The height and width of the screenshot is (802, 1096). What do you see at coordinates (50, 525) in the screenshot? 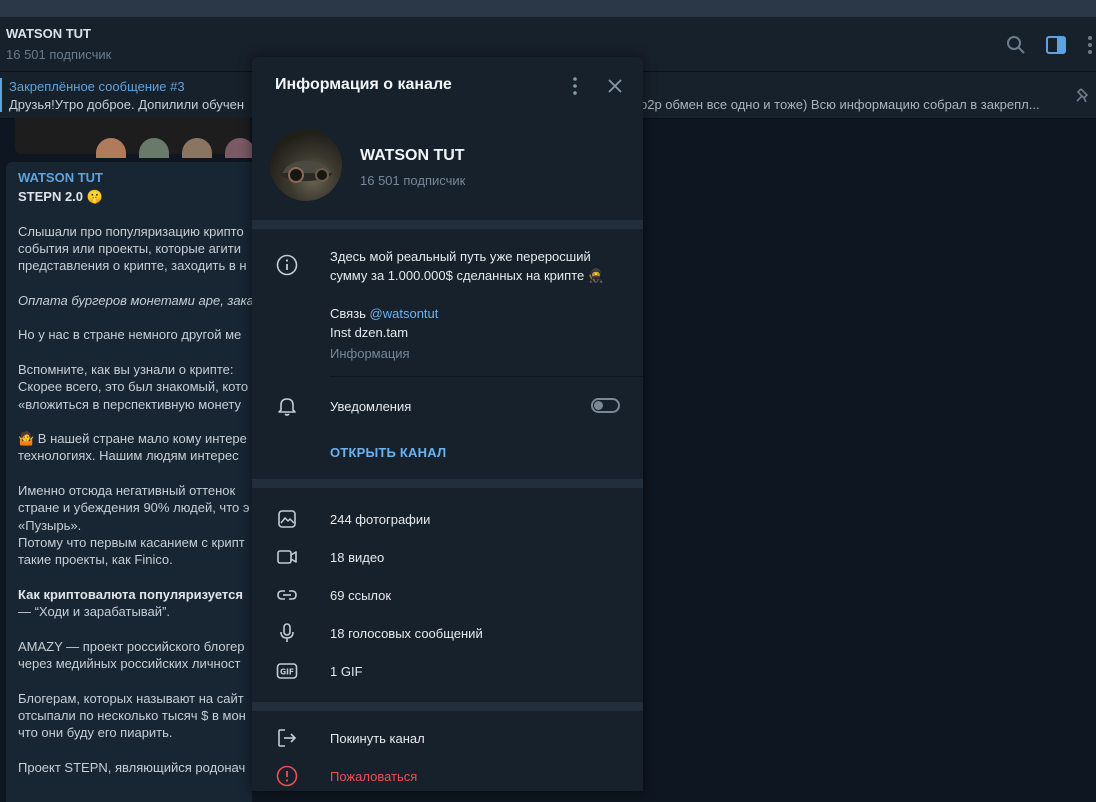
I see `post-line: «Пузырь».` at bounding box center [50, 525].